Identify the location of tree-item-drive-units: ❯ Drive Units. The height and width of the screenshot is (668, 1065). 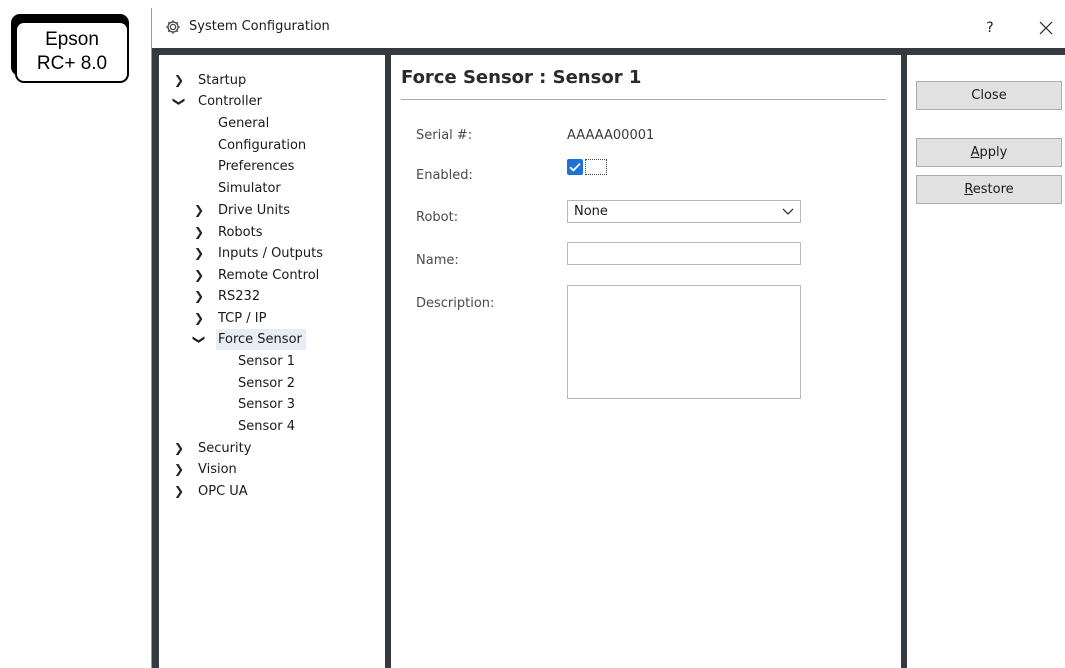
(244, 210).